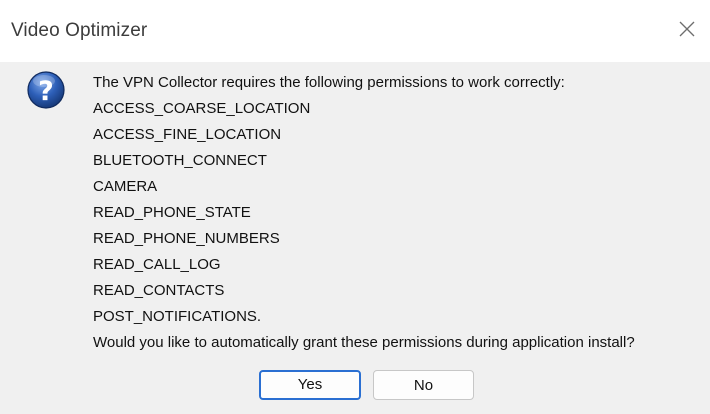 This screenshot has height=414, width=710. Describe the element at coordinates (159, 290) in the screenshot. I see `permission-item: READ_CONTACTS` at that location.